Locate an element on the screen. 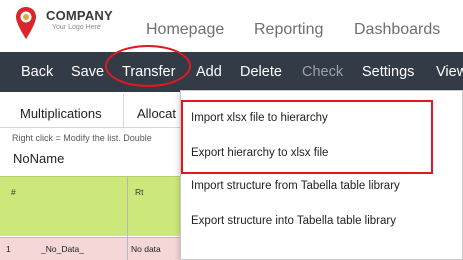  row-rt-cell: No data is located at coordinates (146, 249).